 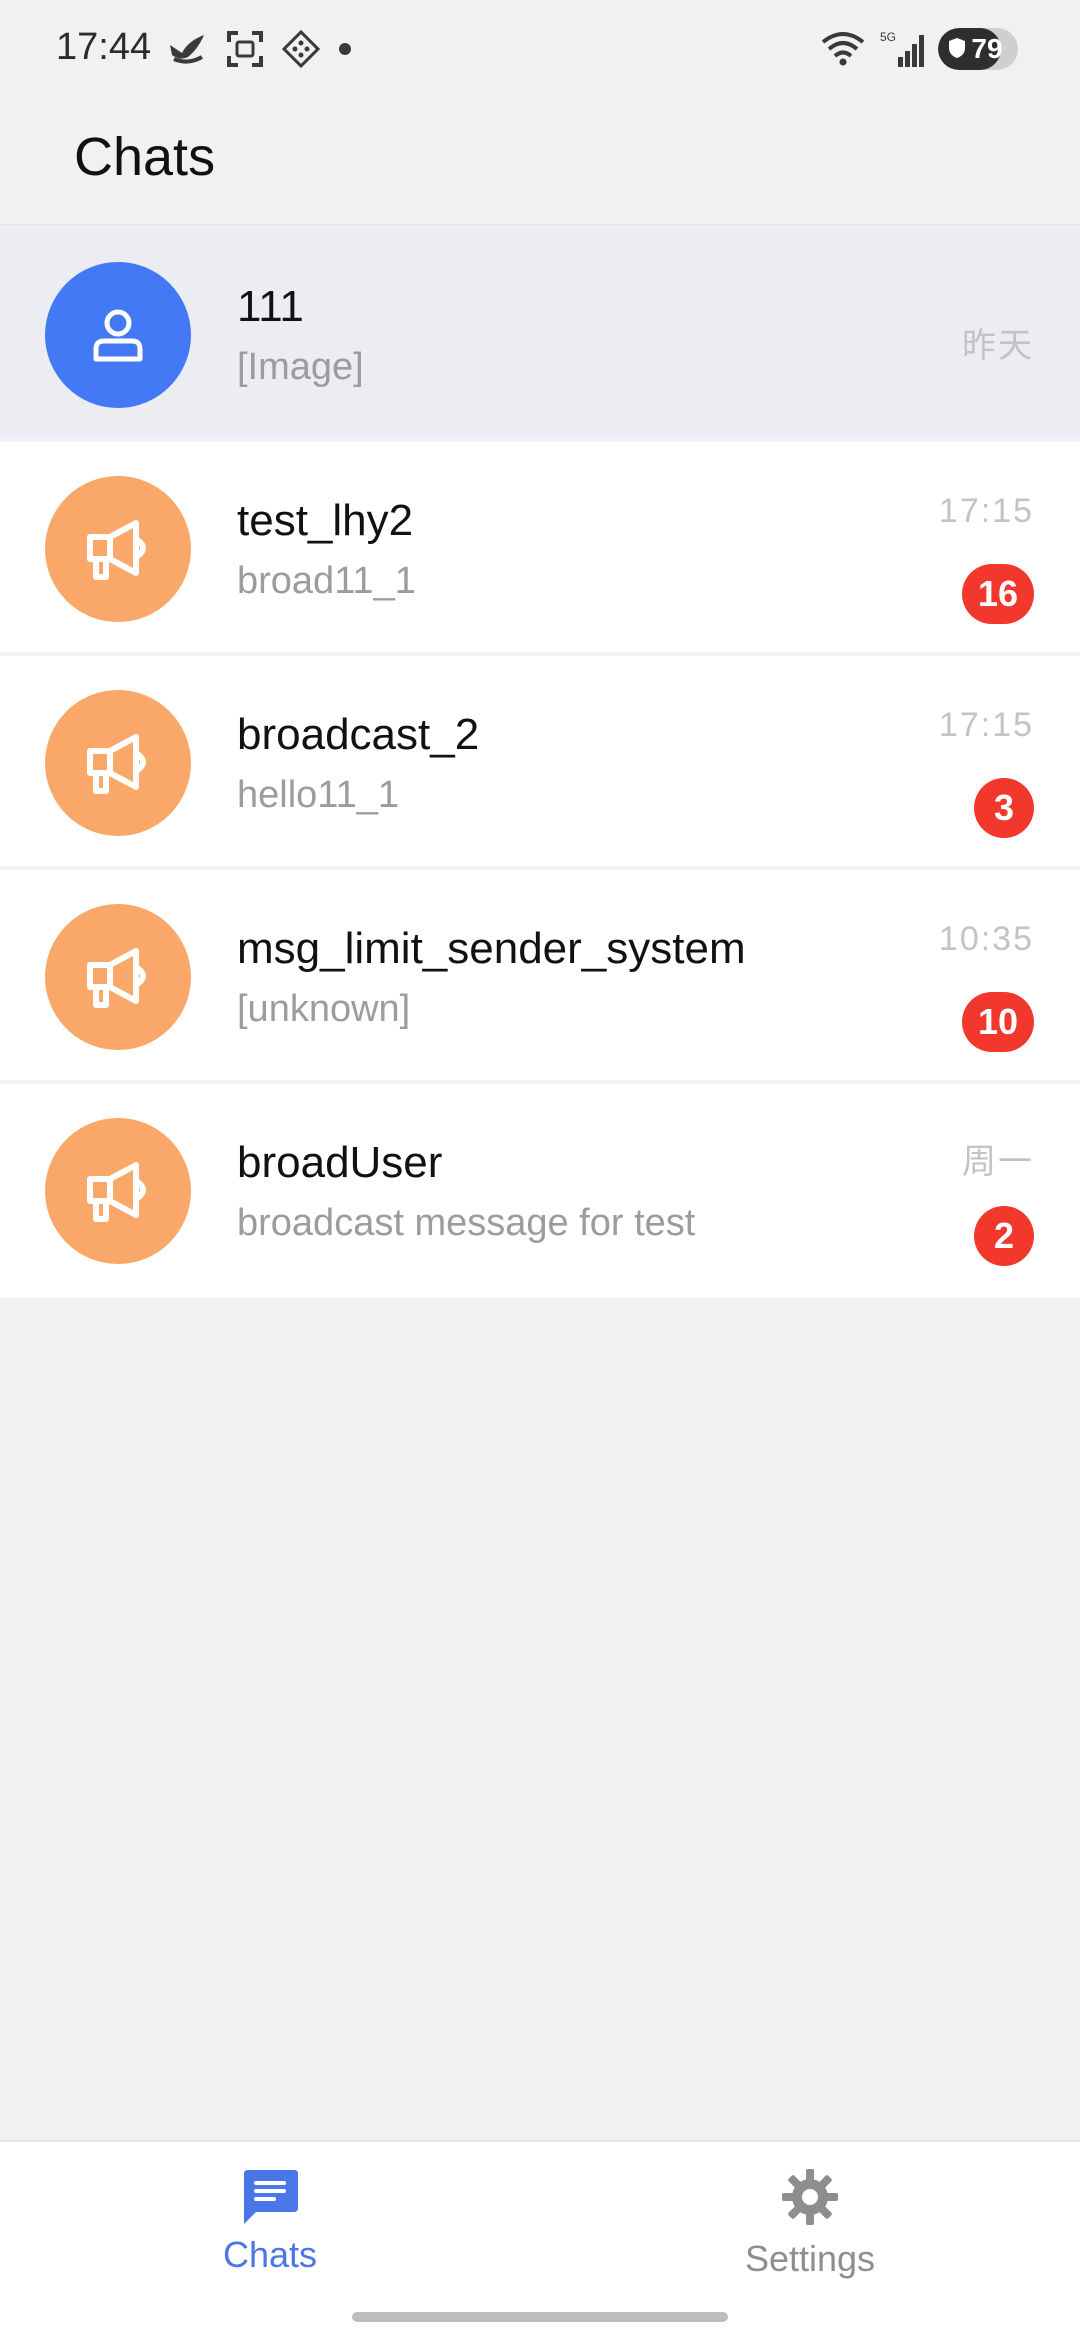 I want to click on signal-5g-icon: 5G, so click(x=902, y=48).